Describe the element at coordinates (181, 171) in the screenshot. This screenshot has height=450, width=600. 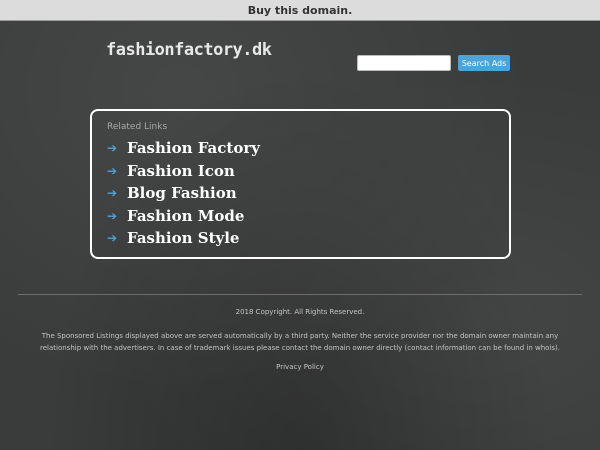
I see `related-link: Fashion Icon` at that location.